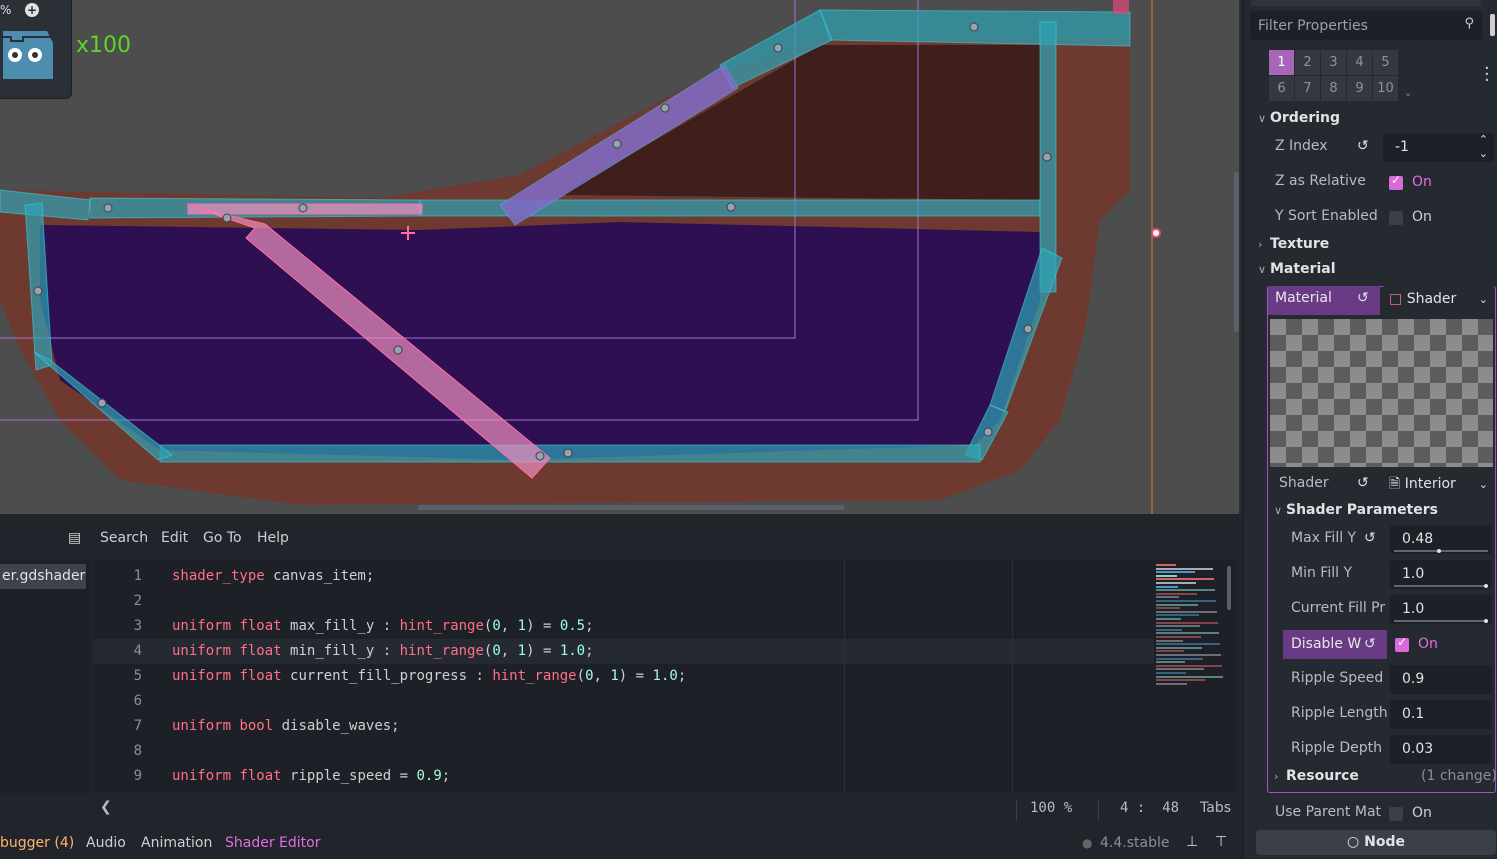 The width and height of the screenshot is (1497, 859). I want to click on tab-debugger: bugger (4), so click(37, 843).